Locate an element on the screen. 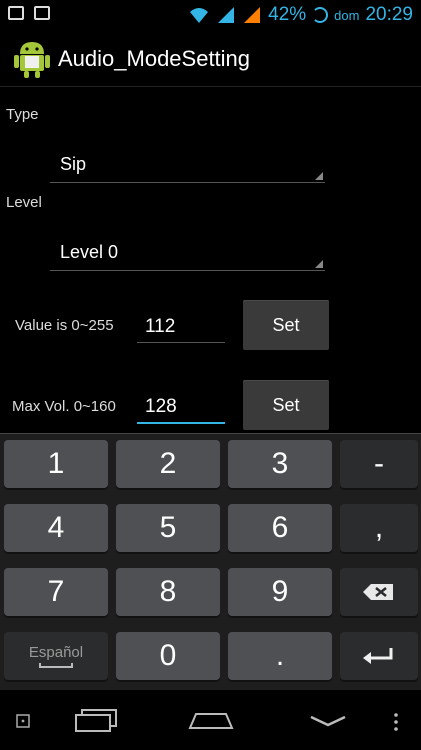 Image resolution: width=421 pixels, height=750 pixels. status-bar: 42% dom 20:29 is located at coordinates (210, 15).